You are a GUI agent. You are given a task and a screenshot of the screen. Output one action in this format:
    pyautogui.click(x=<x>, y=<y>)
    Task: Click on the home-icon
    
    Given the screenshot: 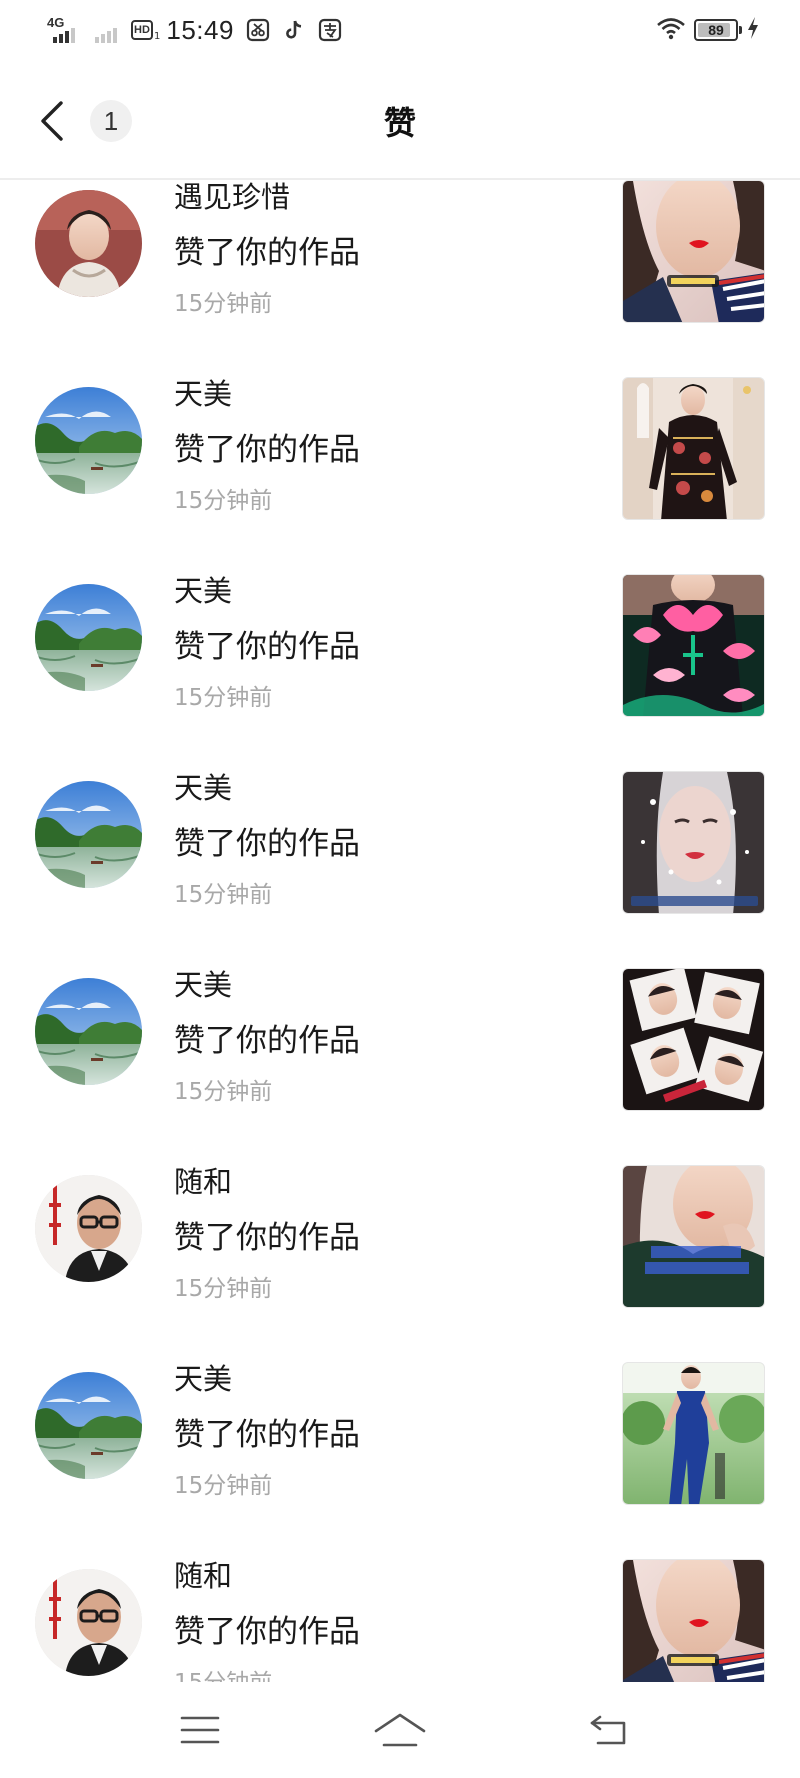 What is the action you would take?
    pyautogui.click(x=400, y=1730)
    